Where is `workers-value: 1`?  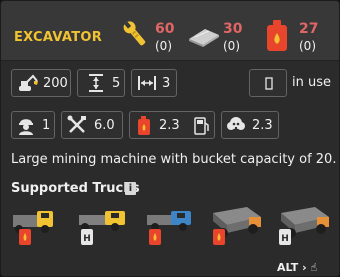 workers-value: 1 is located at coordinates (46, 125).